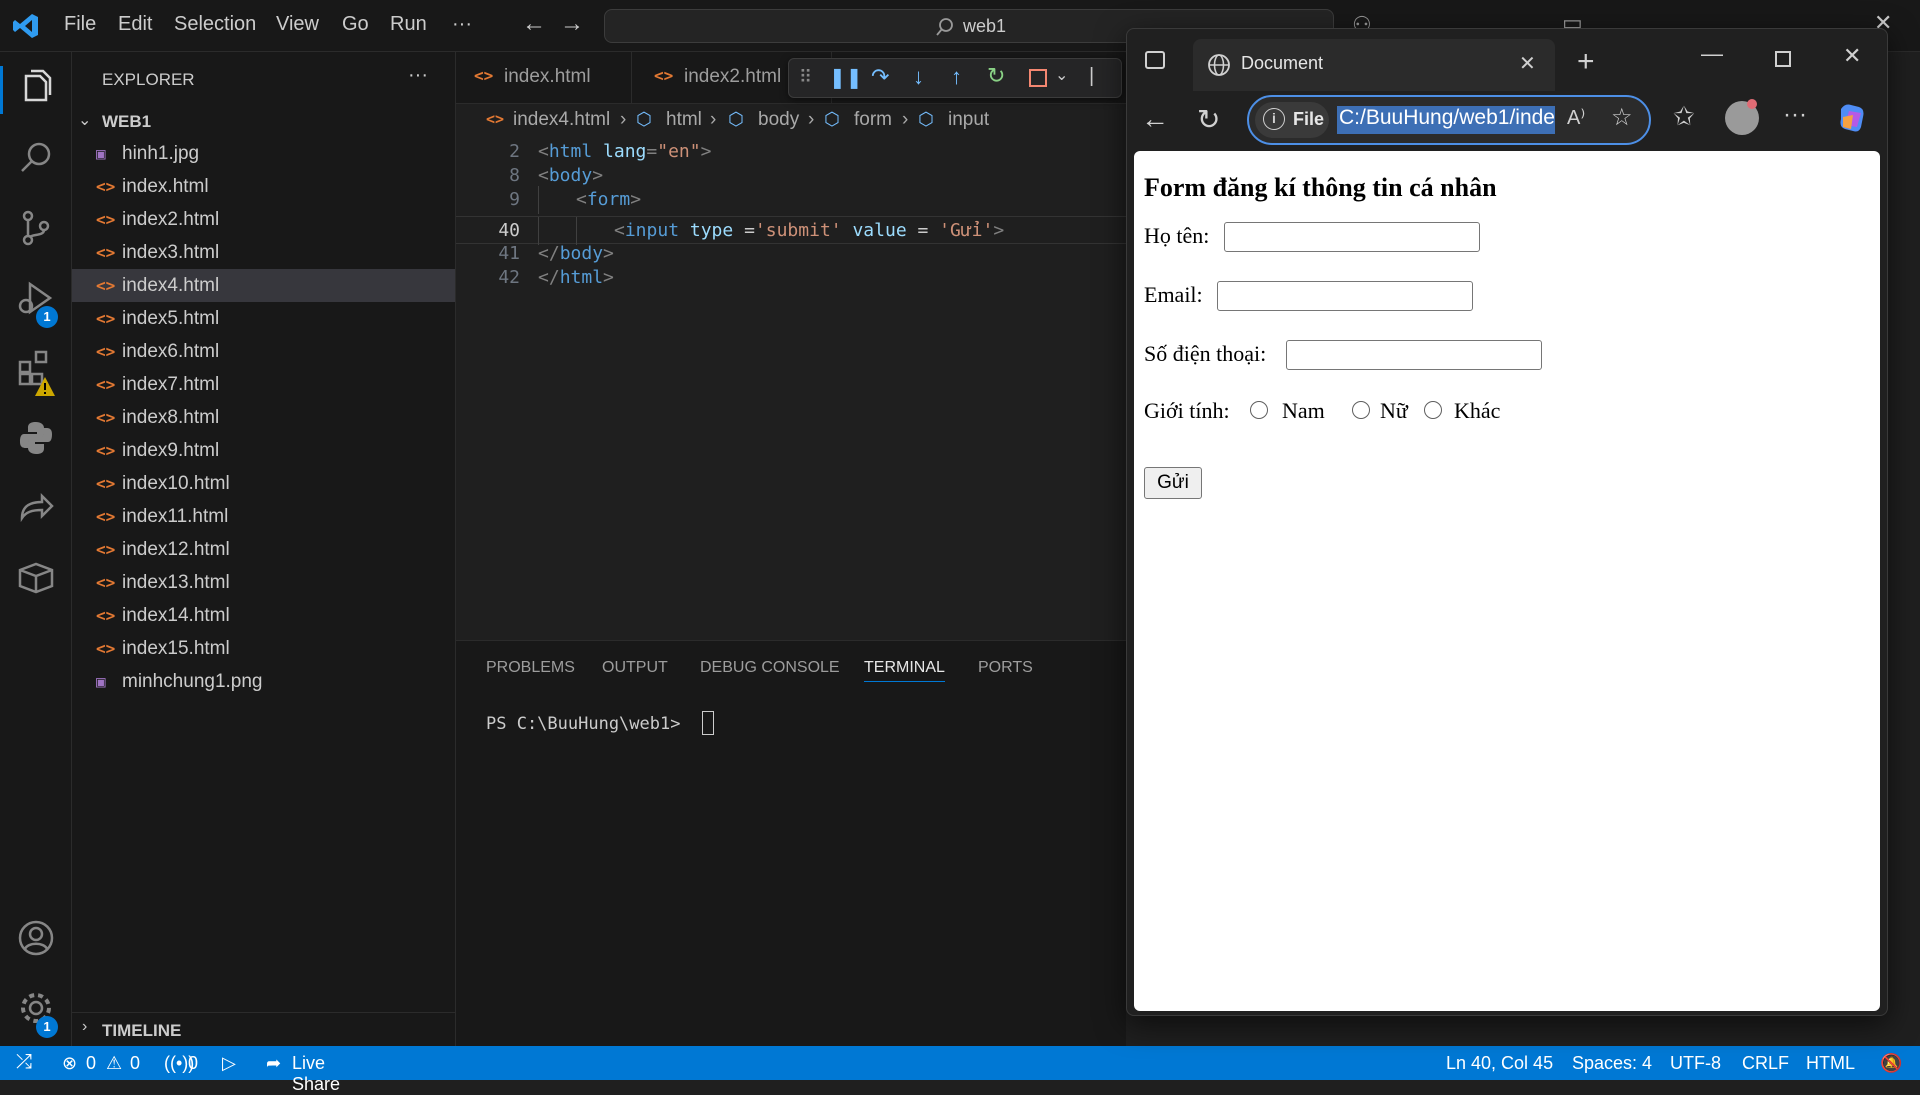 This screenshot has height=1095, width=1920. What do you see at coordinates (229, 1063) in the screenshot?
I see `run-debug-status-icon: ▷` at bounding box center [229, 1063].